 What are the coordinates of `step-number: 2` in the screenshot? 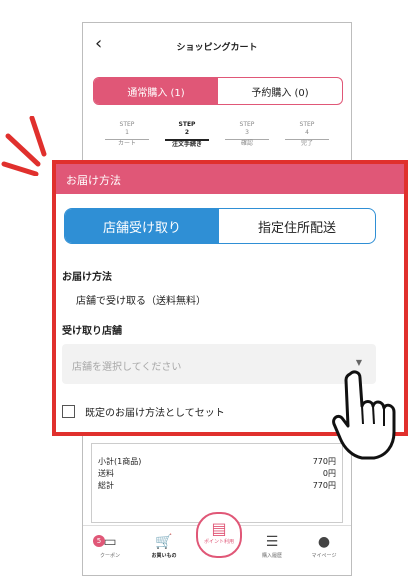 It's located at (187, 132).